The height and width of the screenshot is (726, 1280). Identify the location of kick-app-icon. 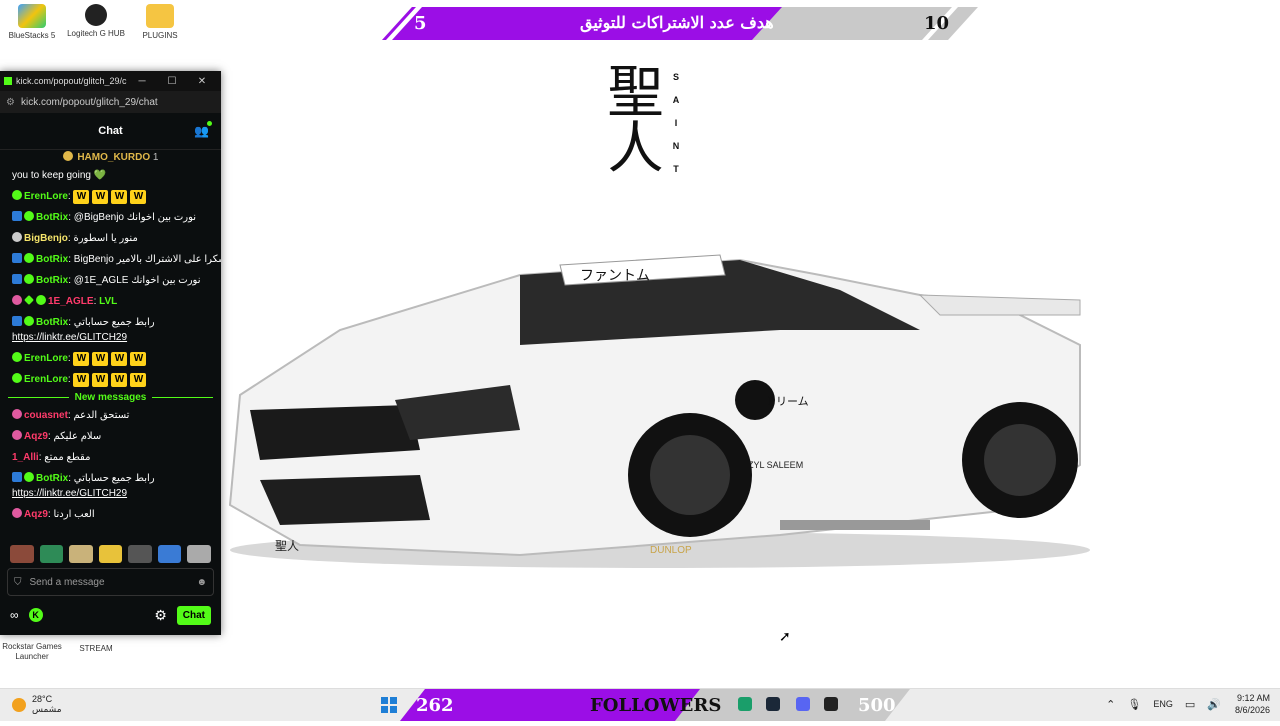
(831, 704).